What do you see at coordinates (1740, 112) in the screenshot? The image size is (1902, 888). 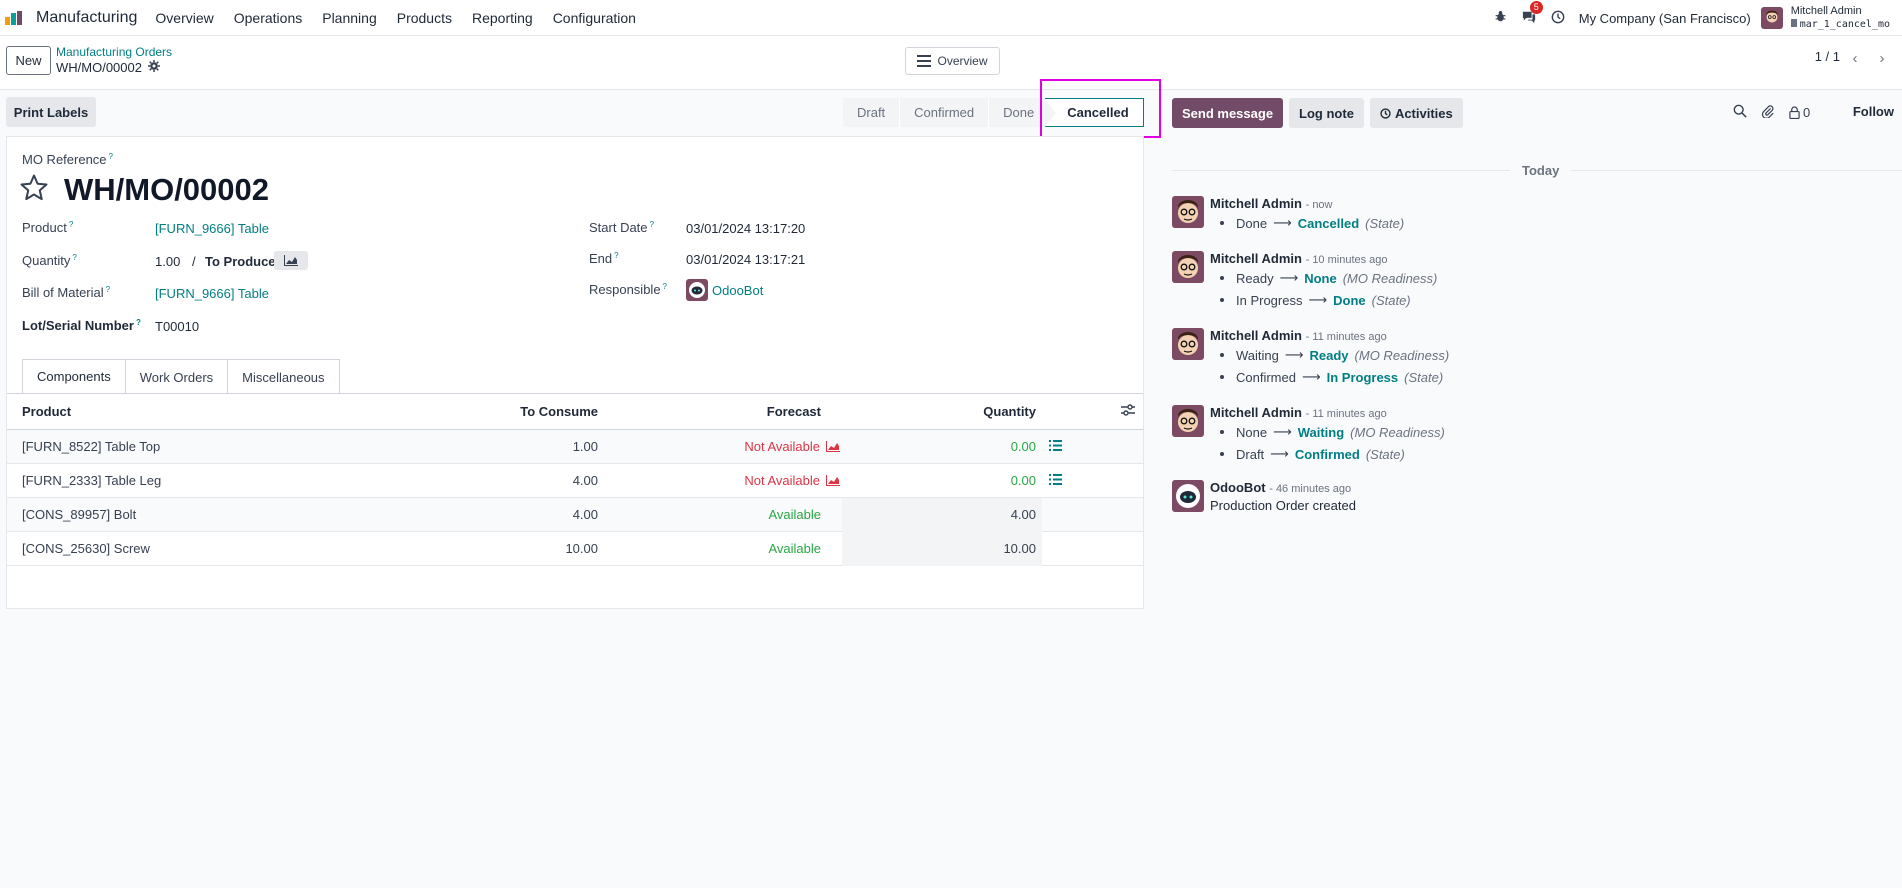 I see `search-icon` at bounding box center [1740, 112].